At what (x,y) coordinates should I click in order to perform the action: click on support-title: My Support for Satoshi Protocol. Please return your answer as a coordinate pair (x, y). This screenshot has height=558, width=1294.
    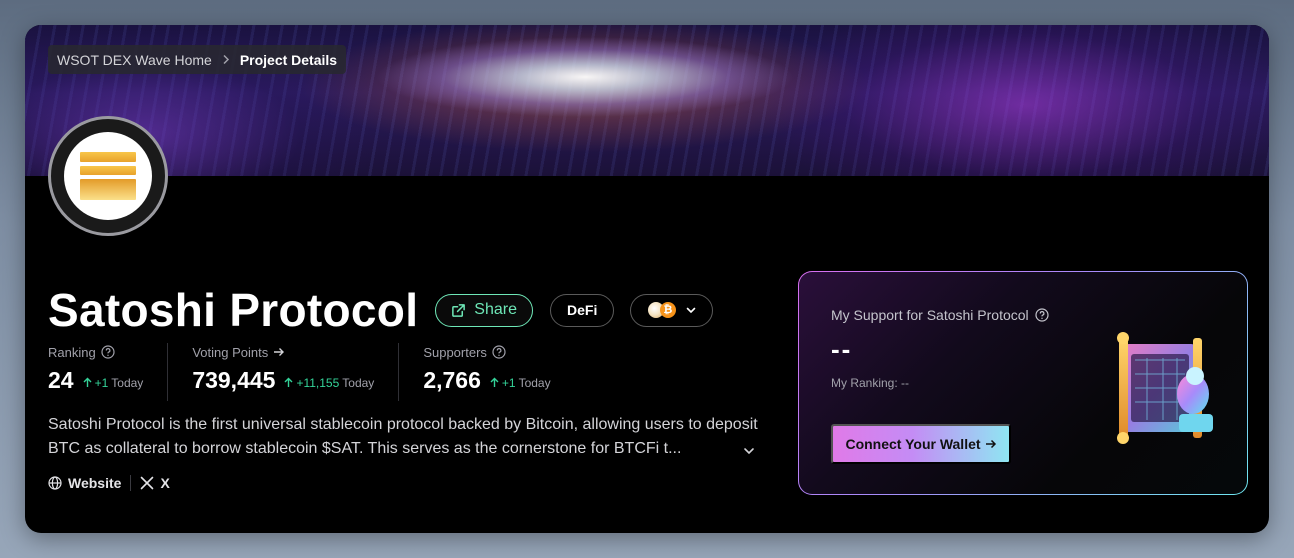
    Looking at the image, I should click on (940, 315).